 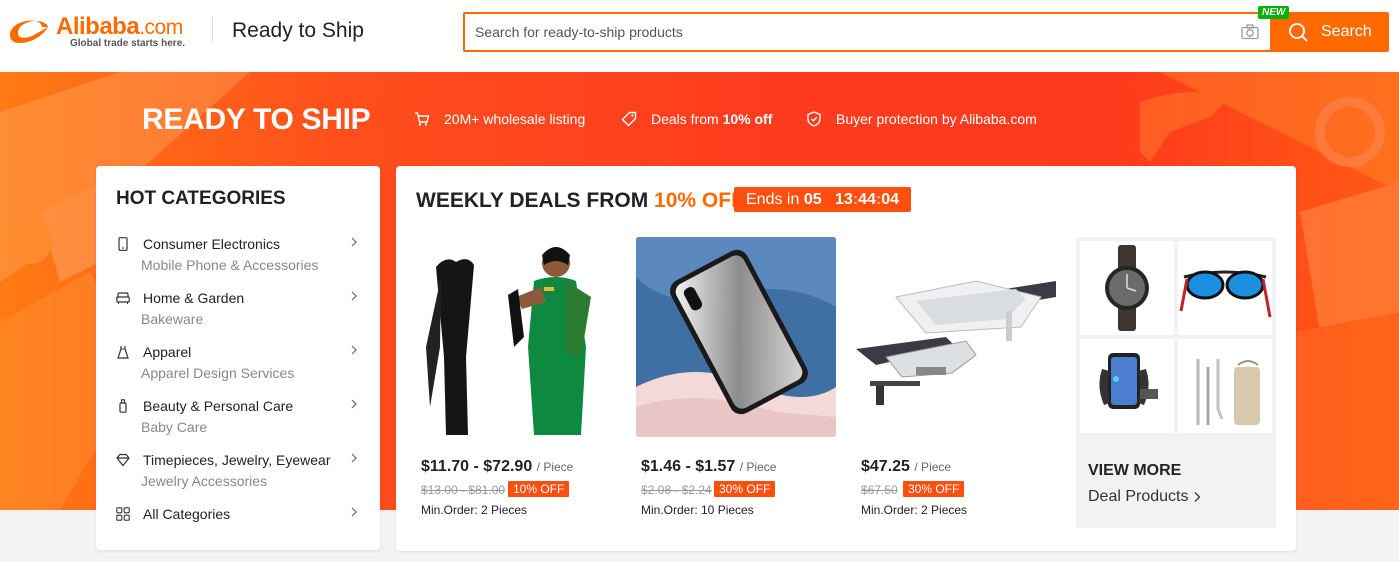 What do you see at coordinates (580, 200) in the screenshot?
I see `weekly-deals-heading: WEEKLY DEALS FROM 10% OFF` at bounding box center [580, 200].